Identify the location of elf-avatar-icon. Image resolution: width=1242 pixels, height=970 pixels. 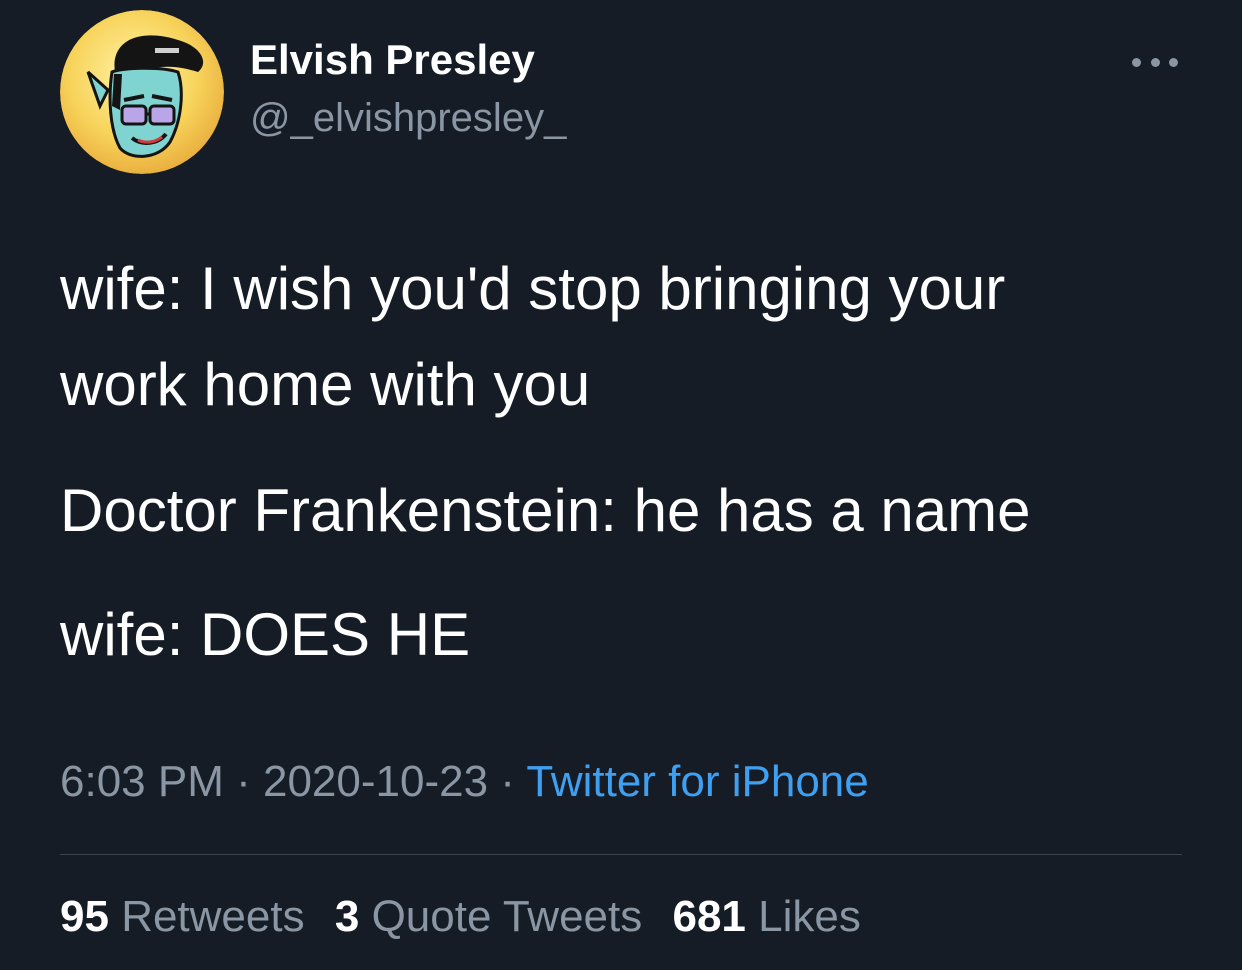
(142, 92).